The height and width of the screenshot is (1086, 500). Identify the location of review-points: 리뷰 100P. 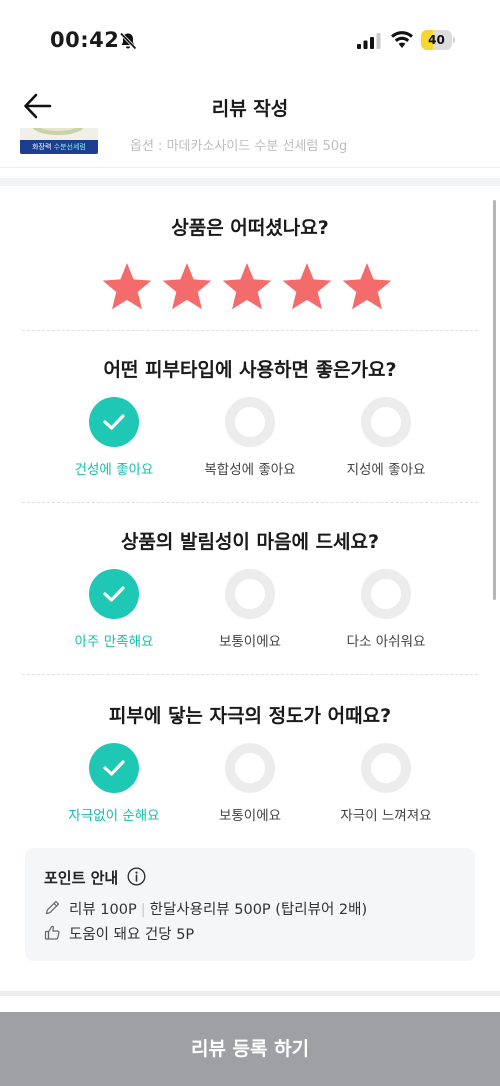
(103, 910).